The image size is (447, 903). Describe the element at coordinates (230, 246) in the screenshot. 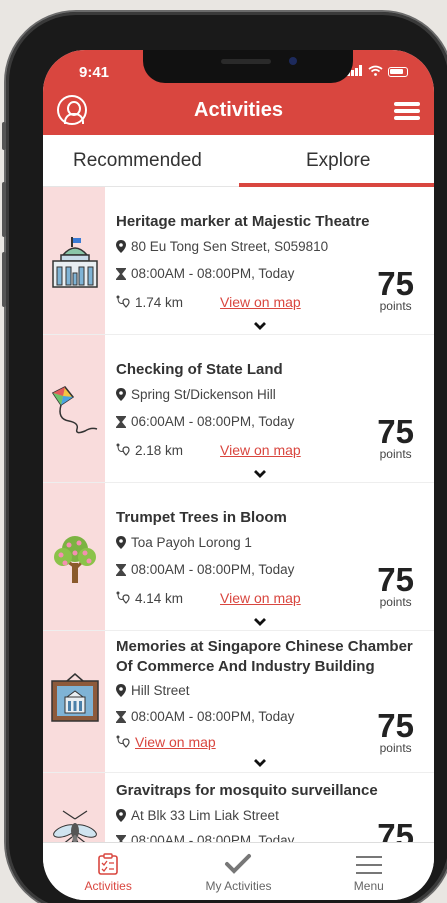

I see `location-text: 80 Eu Tong Sen Street, S059810` at that location.